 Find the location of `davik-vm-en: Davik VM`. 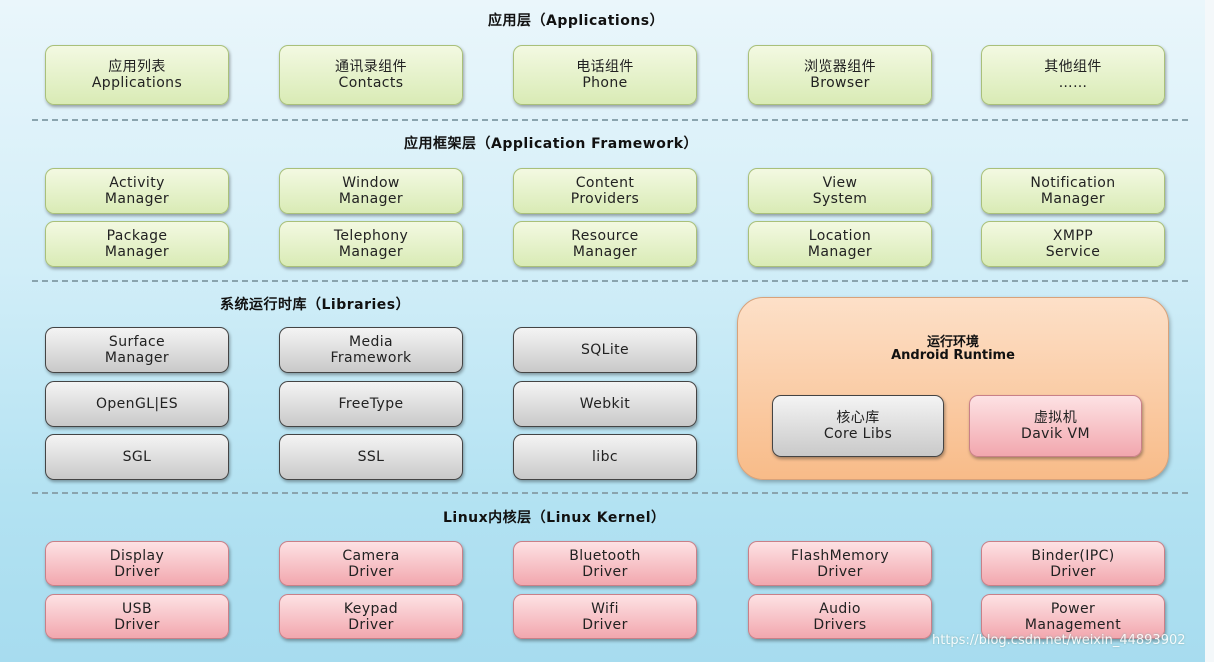

davik-vm-en: Davik VM is located at coordinates (1055, 434).